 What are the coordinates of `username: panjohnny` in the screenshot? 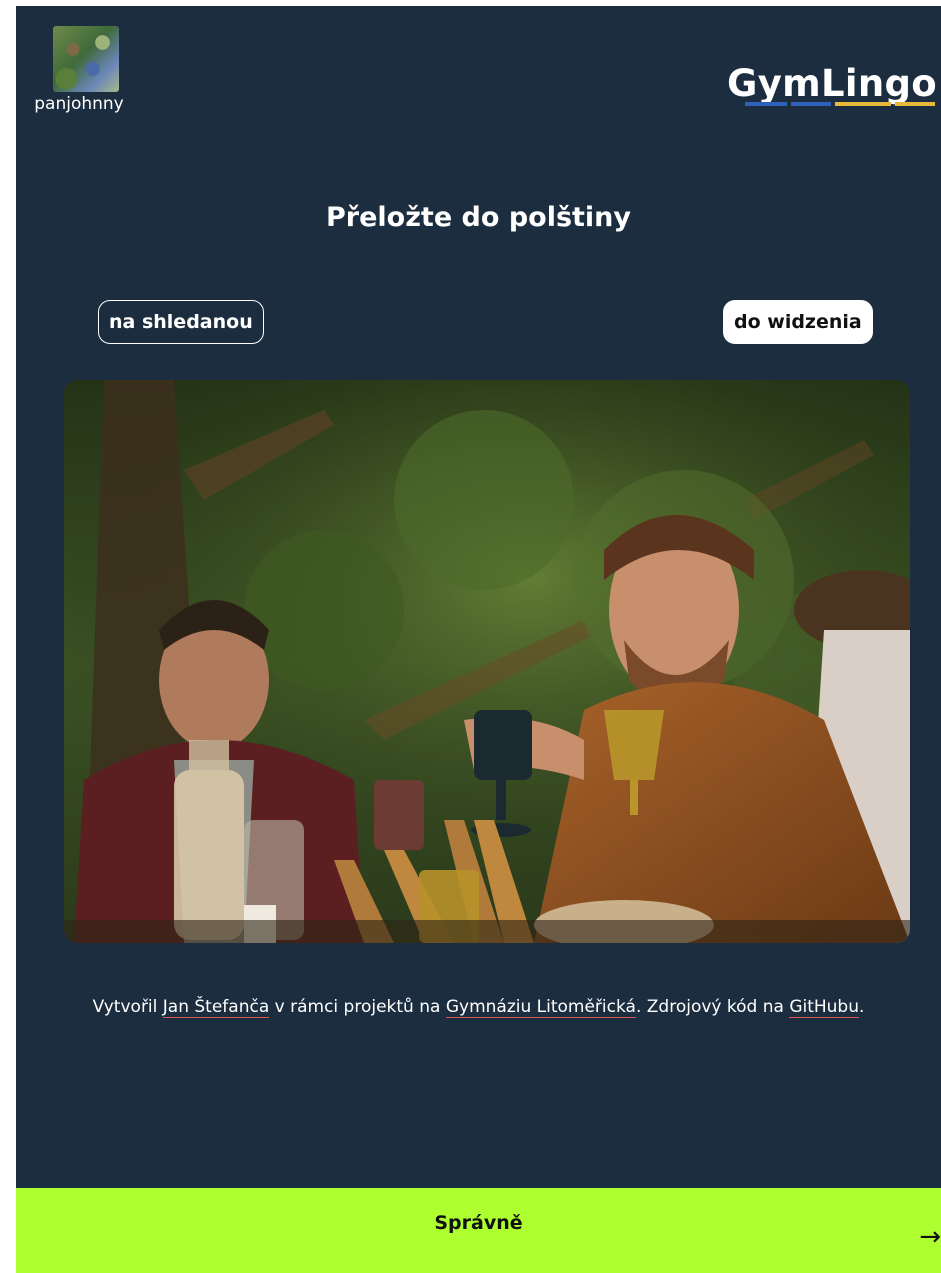 It's located at (79, 104).